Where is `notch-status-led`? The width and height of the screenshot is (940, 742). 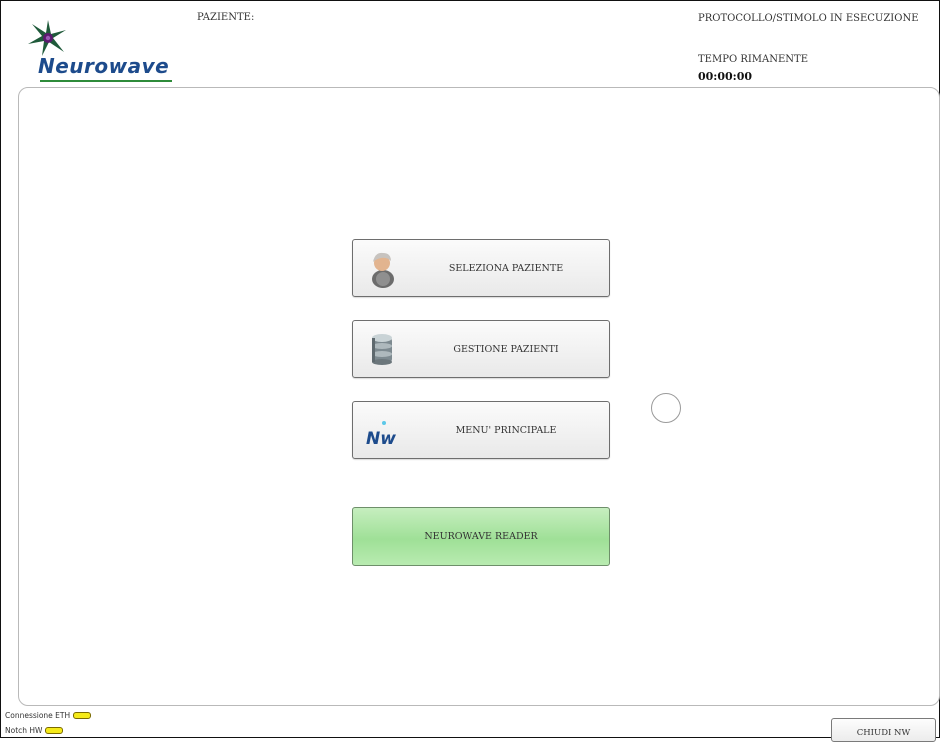
notch-status-led is located at coordinates (54, 730).